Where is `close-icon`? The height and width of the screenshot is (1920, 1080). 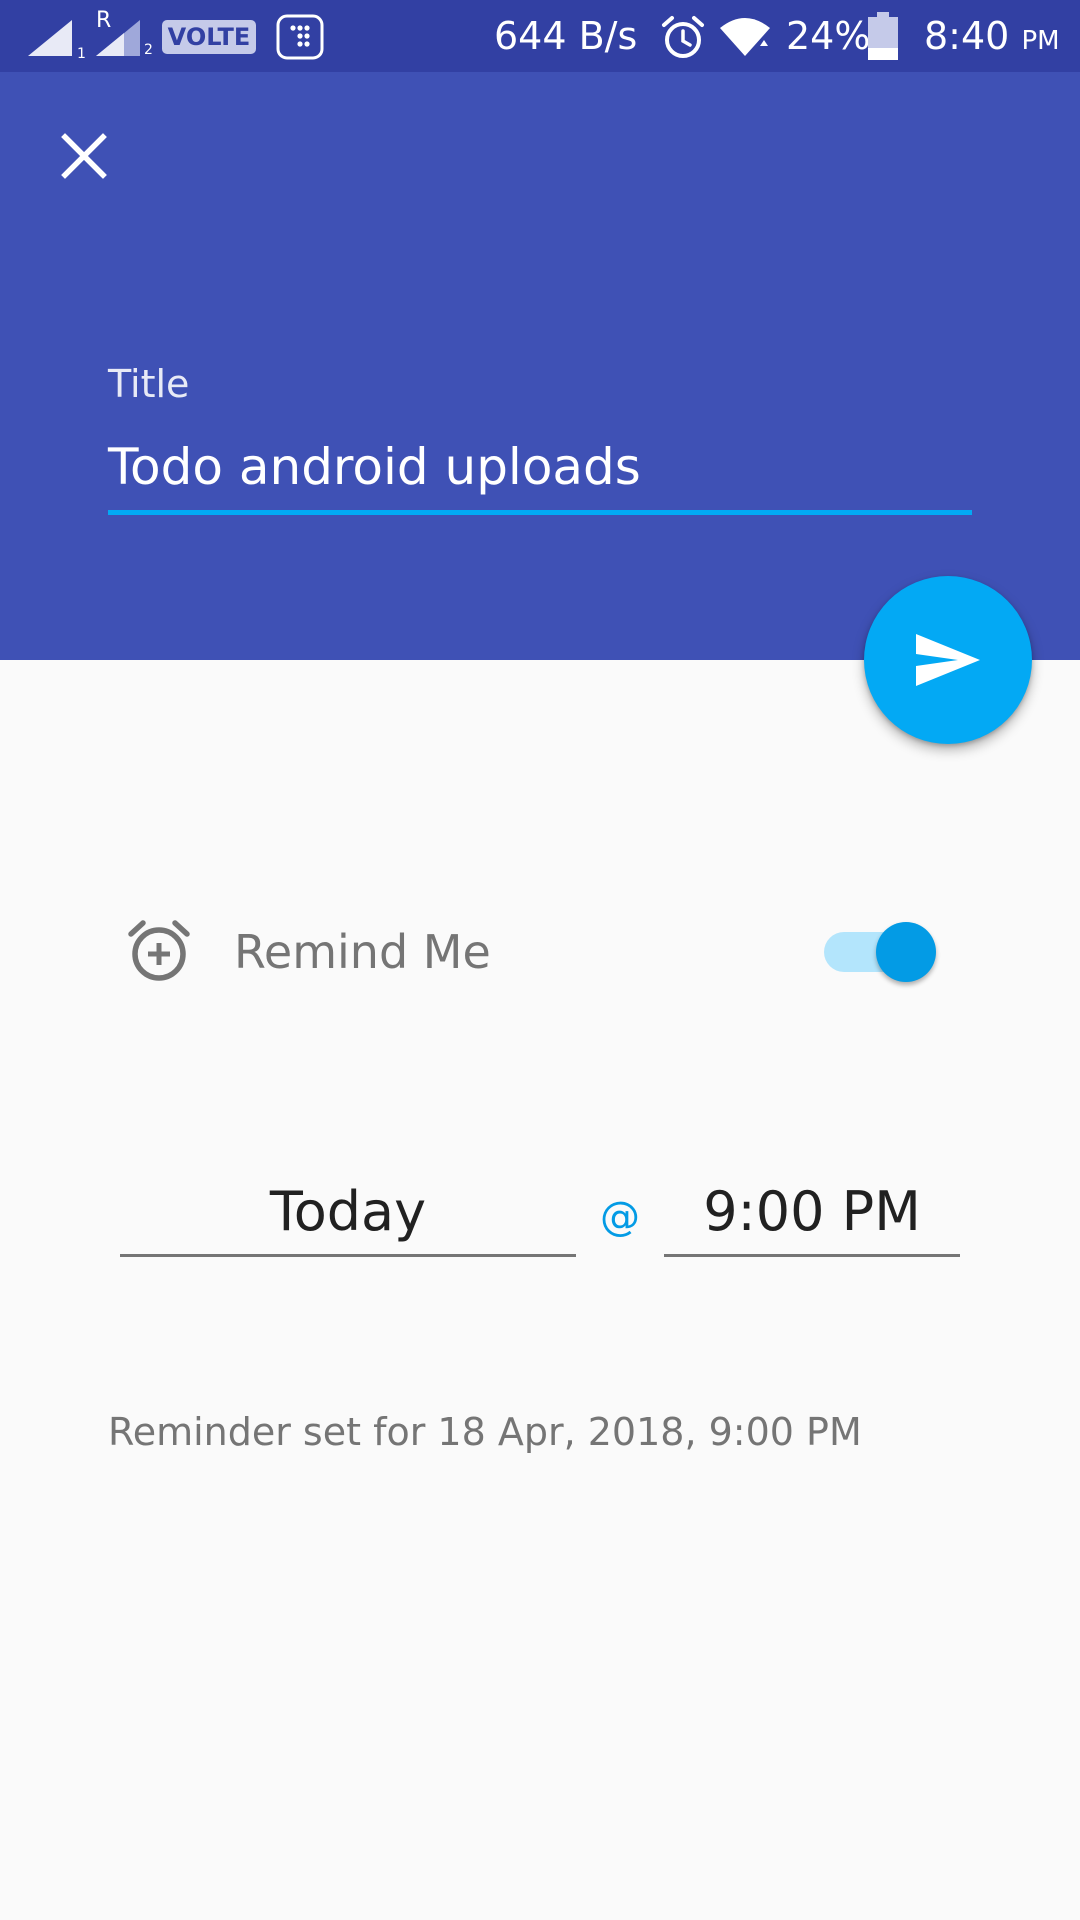 close-icon is located at coordinates (84, 156).